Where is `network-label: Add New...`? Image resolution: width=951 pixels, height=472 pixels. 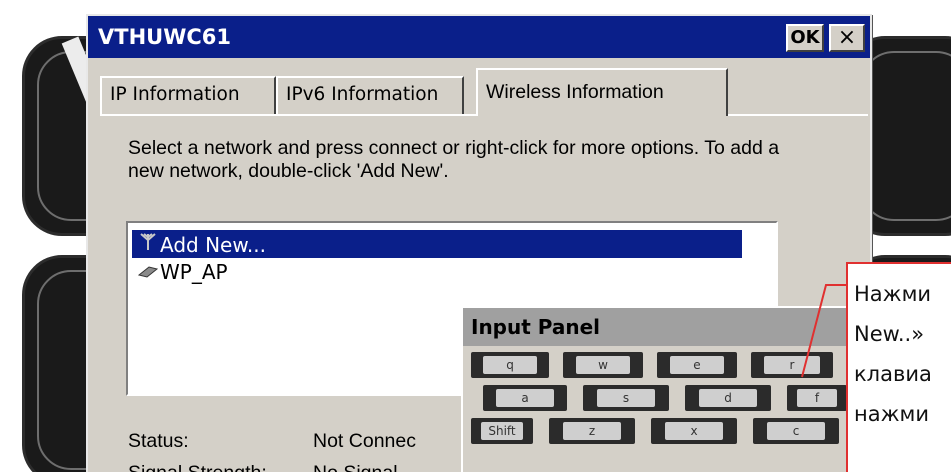
network-label: Add New... is located at coordinates (213, 245).